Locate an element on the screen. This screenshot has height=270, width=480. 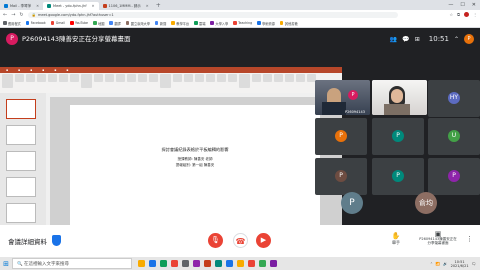
user-avatar: P is located at coordinates (469, 39).